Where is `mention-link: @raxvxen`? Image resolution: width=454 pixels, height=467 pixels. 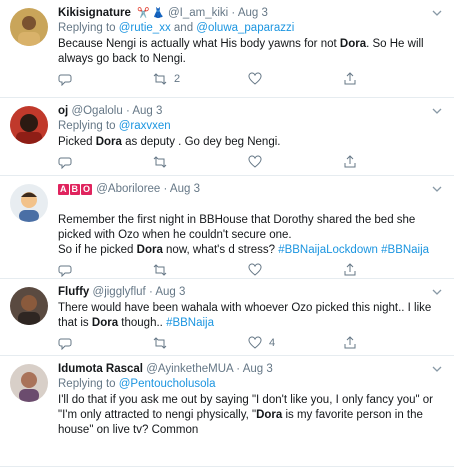 mention-link: @raxvxen is located at coordinates (145, 126).